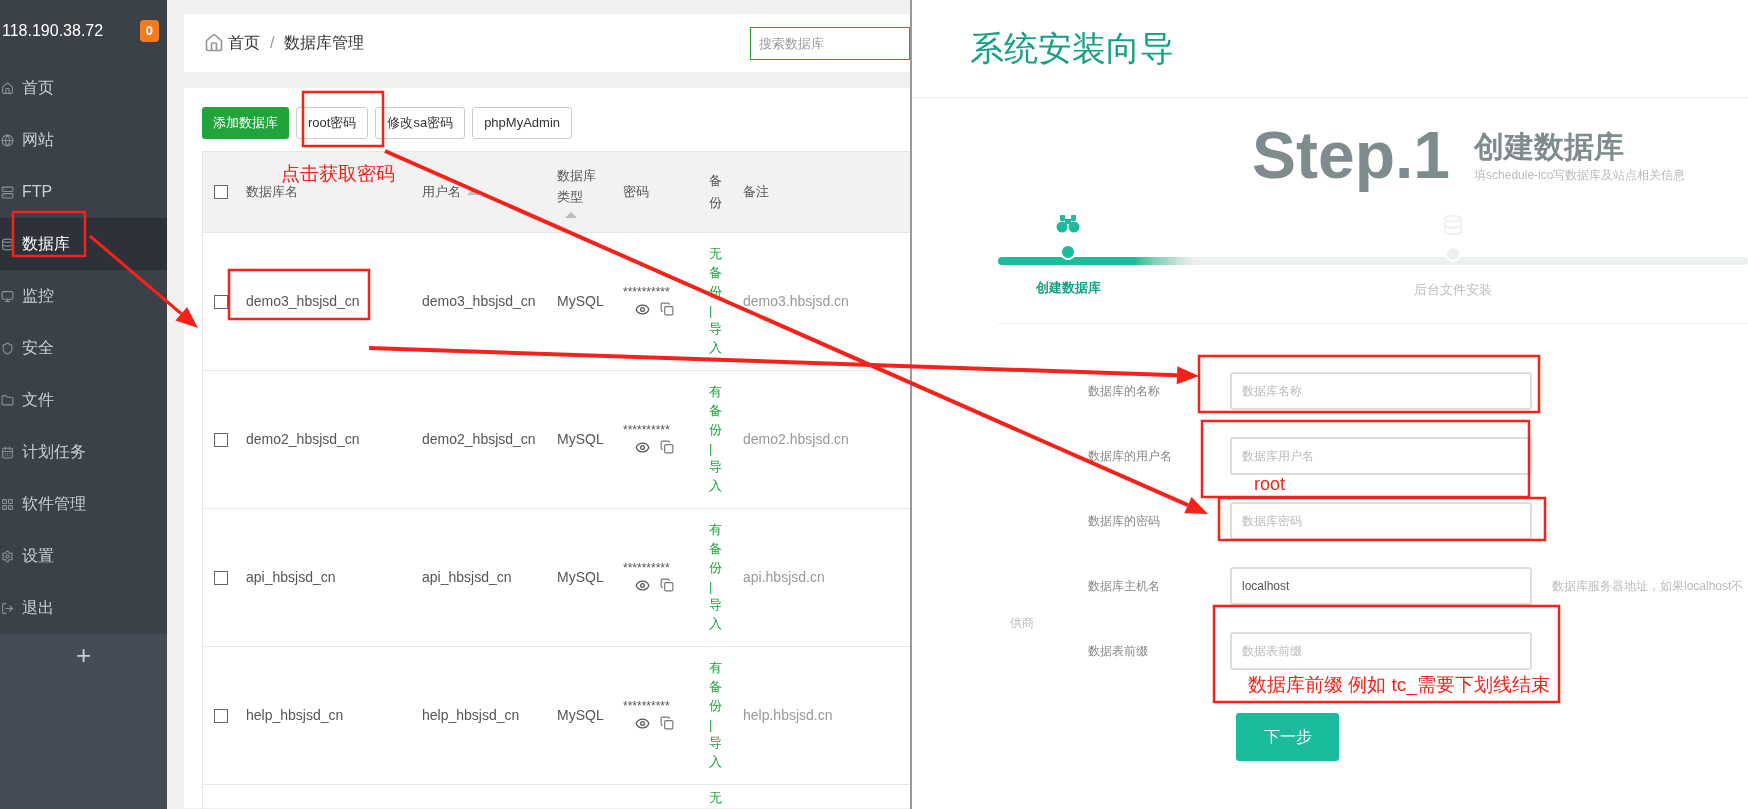  What do you see at coordinates (7, 608) in the screenshot?
I see `logout-icon` at bounding box center [7, 608].